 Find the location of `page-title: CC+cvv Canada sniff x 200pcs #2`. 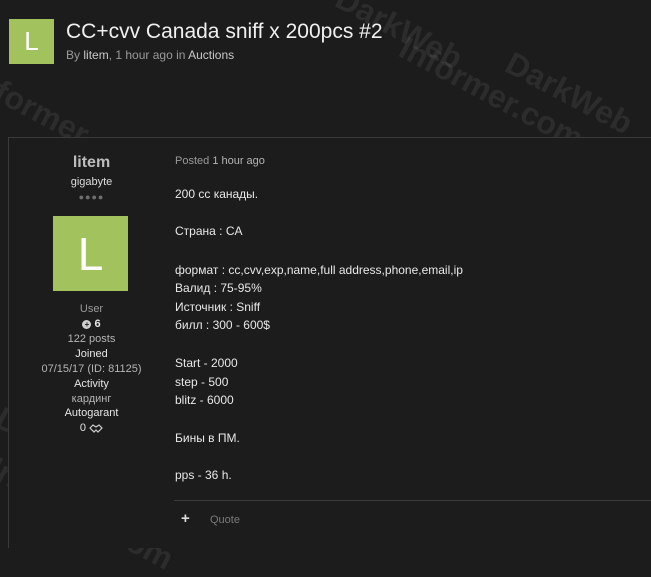

page-title: CC+cvv Canada sniff x 200pcs #2 is located at coordinates (224, 31).